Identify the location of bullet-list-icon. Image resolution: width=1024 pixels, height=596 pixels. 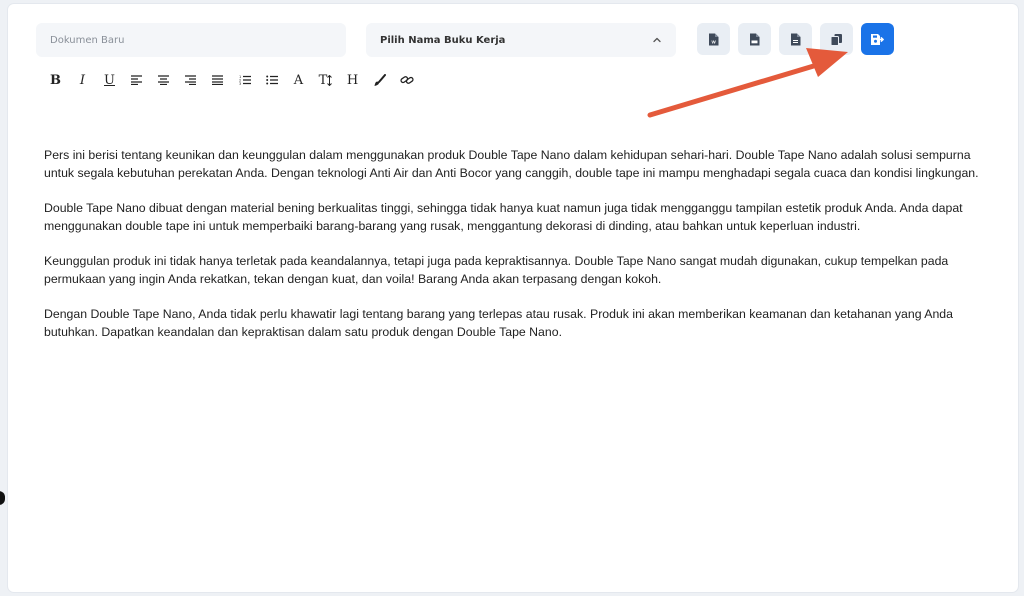
(271, 80).